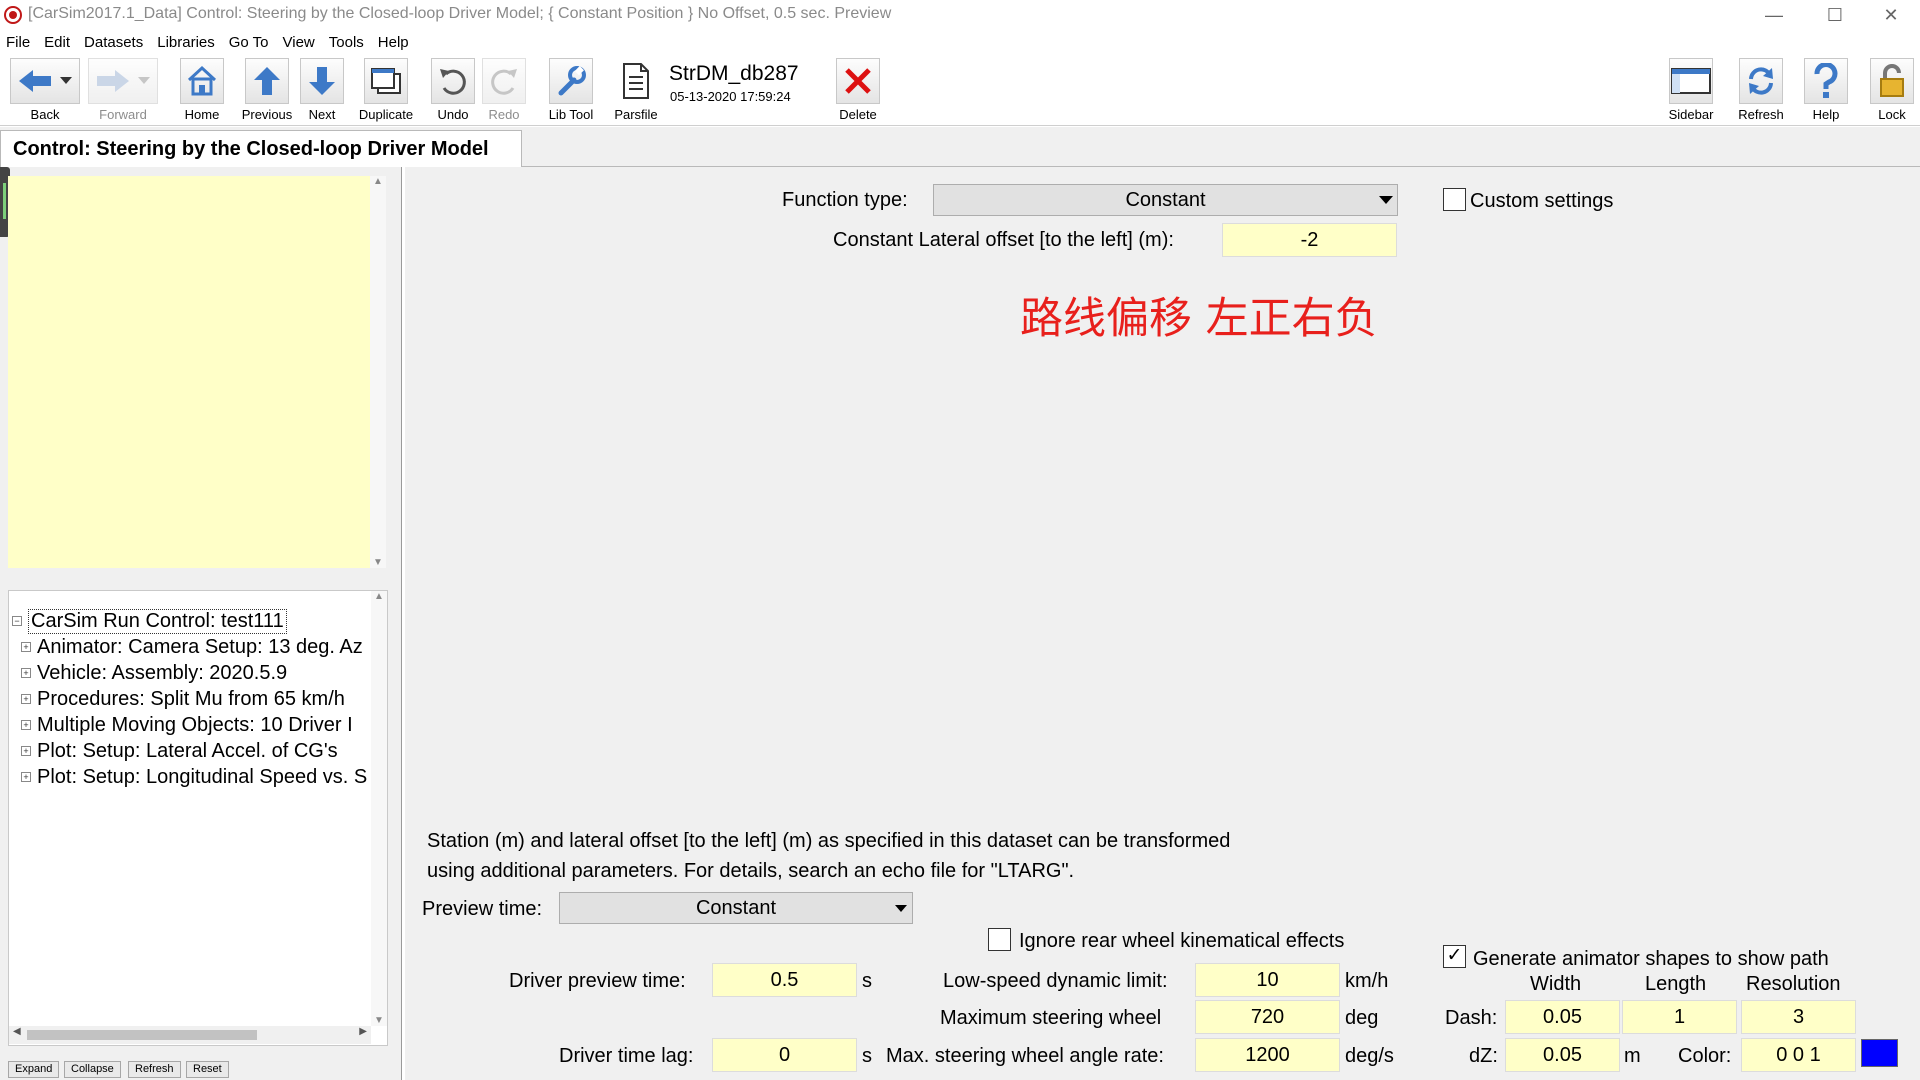 This screenshot has height=1080, width=1920. I want to click on collapse-button: Collapse, so click(92, 1069).